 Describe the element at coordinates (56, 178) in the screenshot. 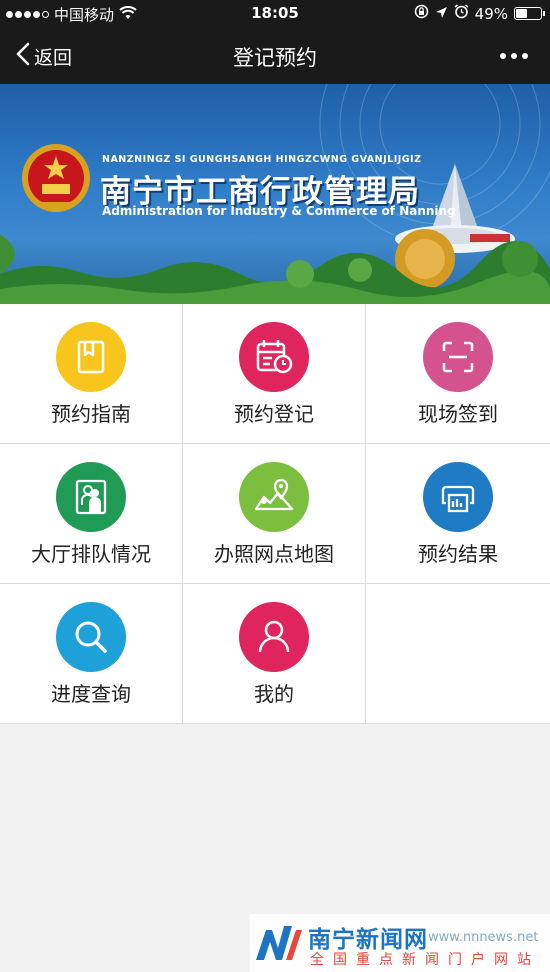

I see `emblem-icon` at that location.